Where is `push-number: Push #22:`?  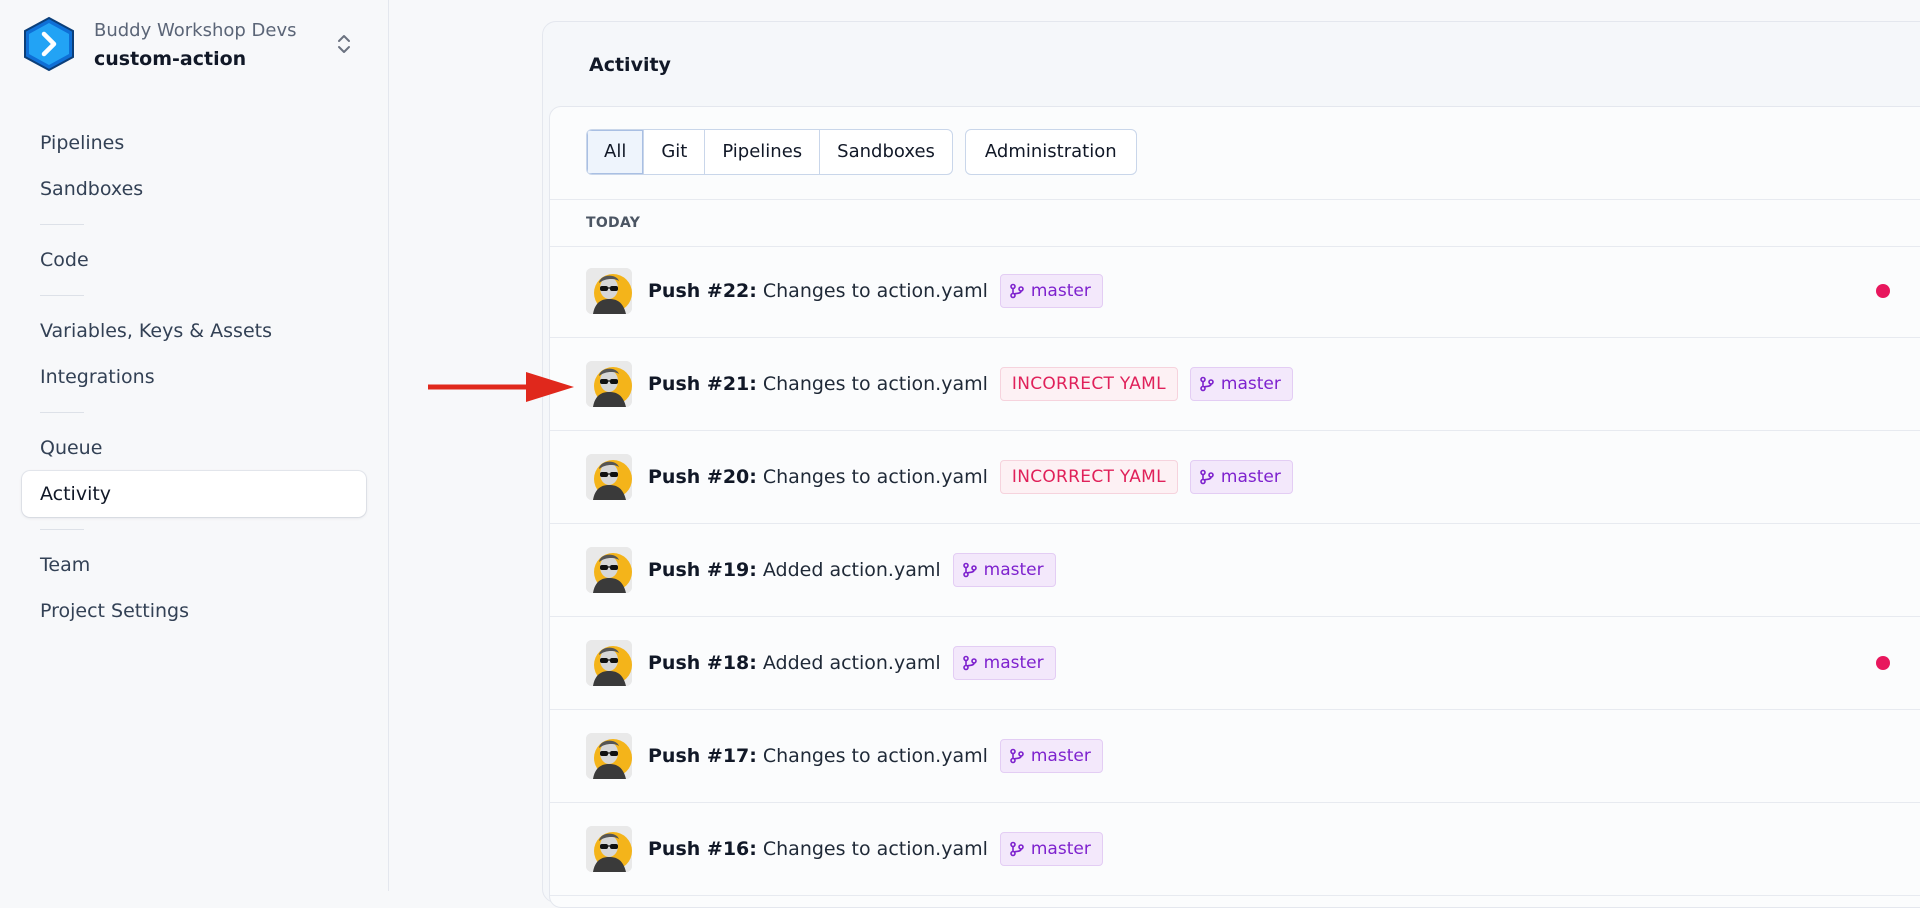 push-number: Push #22: is located at coordinates (702, 291).